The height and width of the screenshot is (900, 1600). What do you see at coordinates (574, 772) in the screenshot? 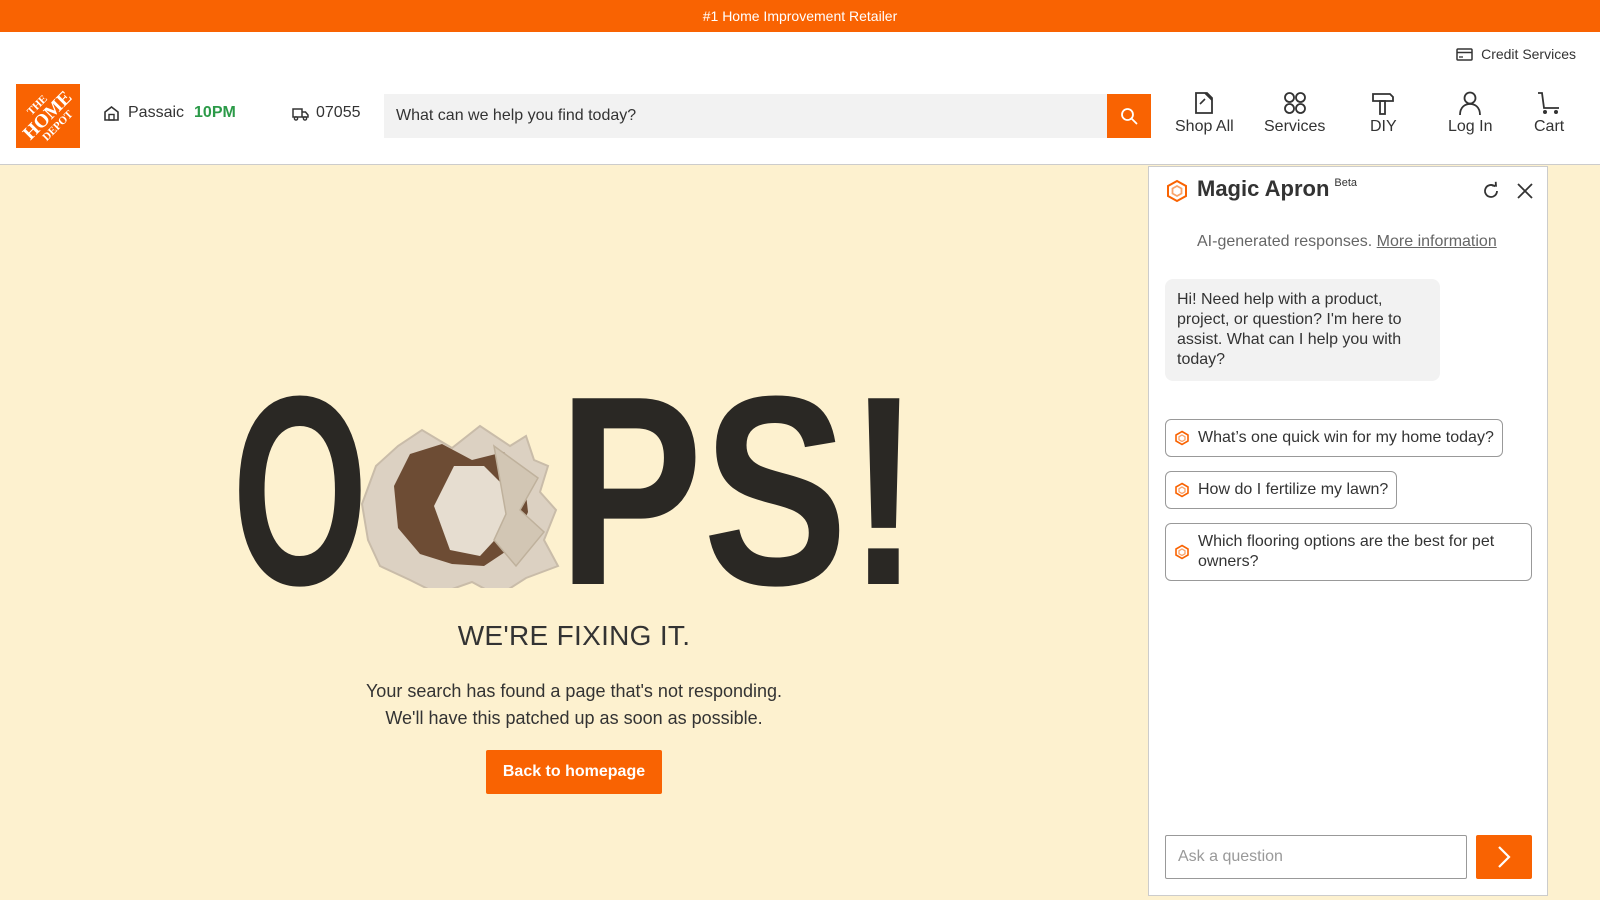
I see `back-to-homepage-button: Back to homepage` at bounding box center [574, 772].